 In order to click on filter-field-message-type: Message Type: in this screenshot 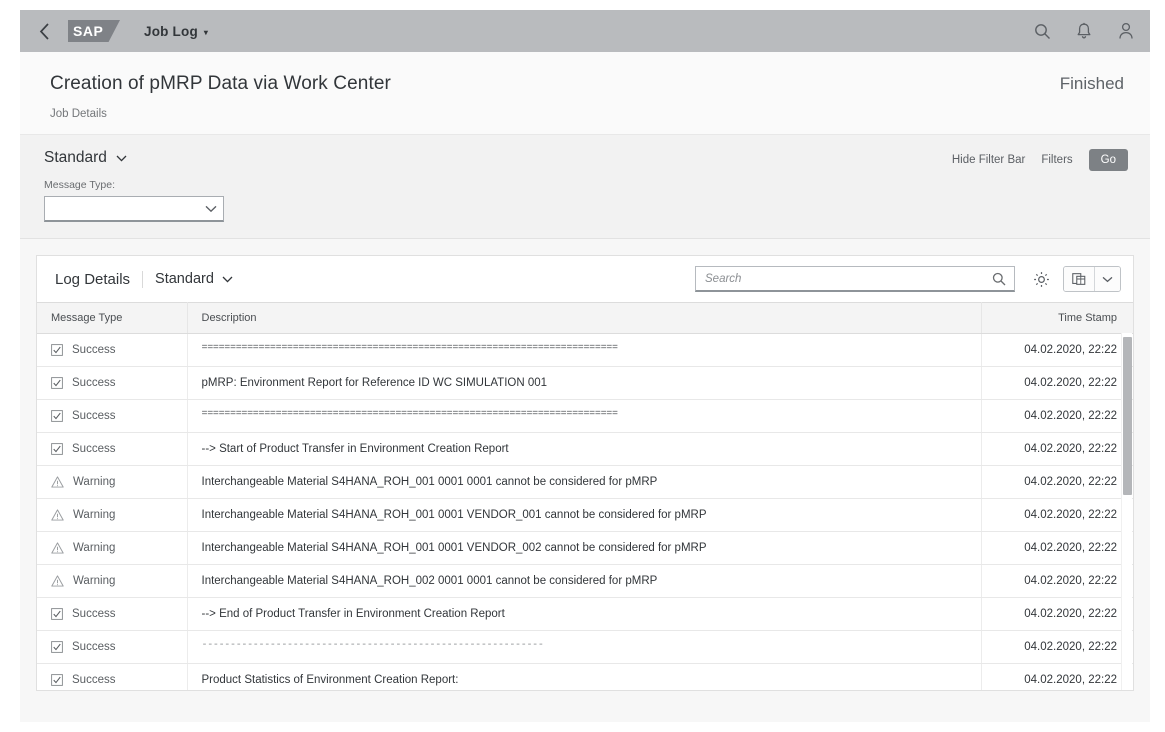, I will do `click(586, 200)`.